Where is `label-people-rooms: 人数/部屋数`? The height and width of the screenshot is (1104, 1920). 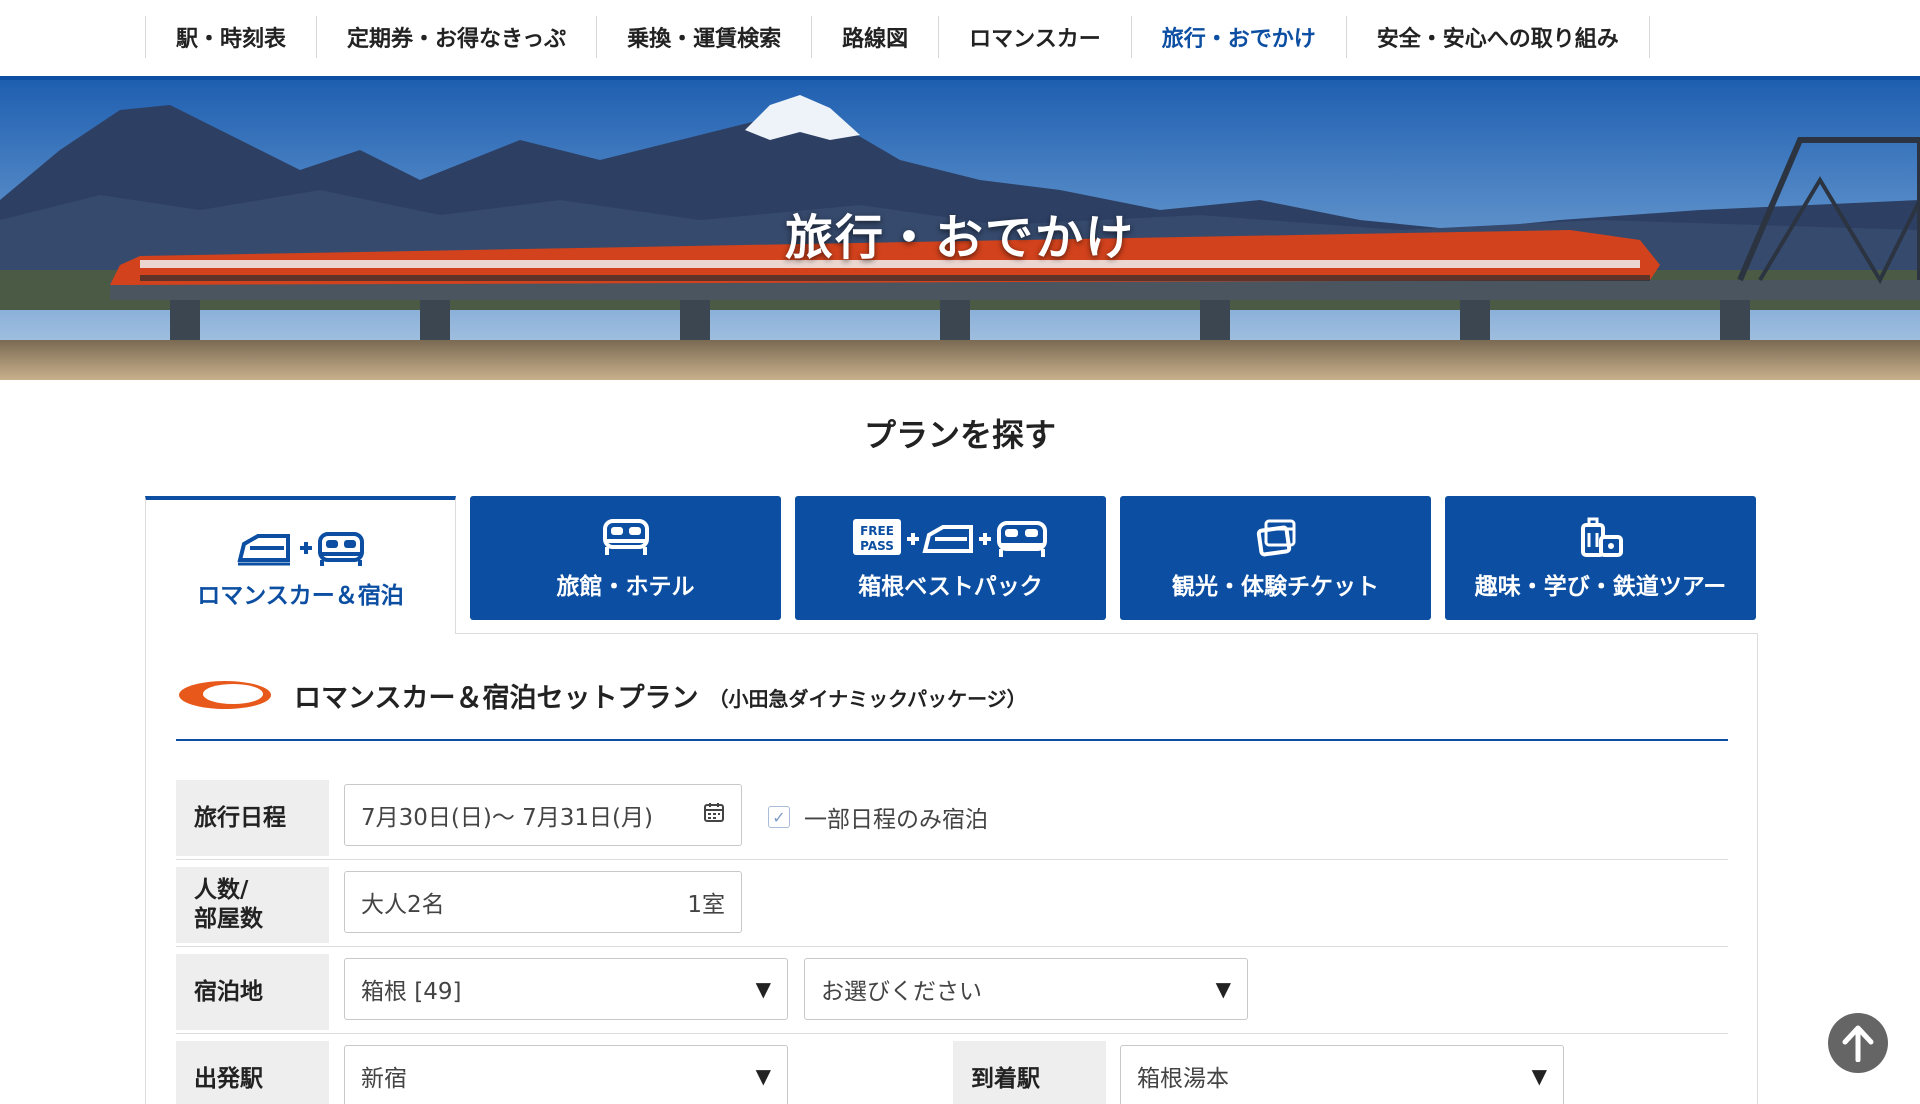 label-people-rooms: 人数/部屋数 is located at coordinates (252, 905).